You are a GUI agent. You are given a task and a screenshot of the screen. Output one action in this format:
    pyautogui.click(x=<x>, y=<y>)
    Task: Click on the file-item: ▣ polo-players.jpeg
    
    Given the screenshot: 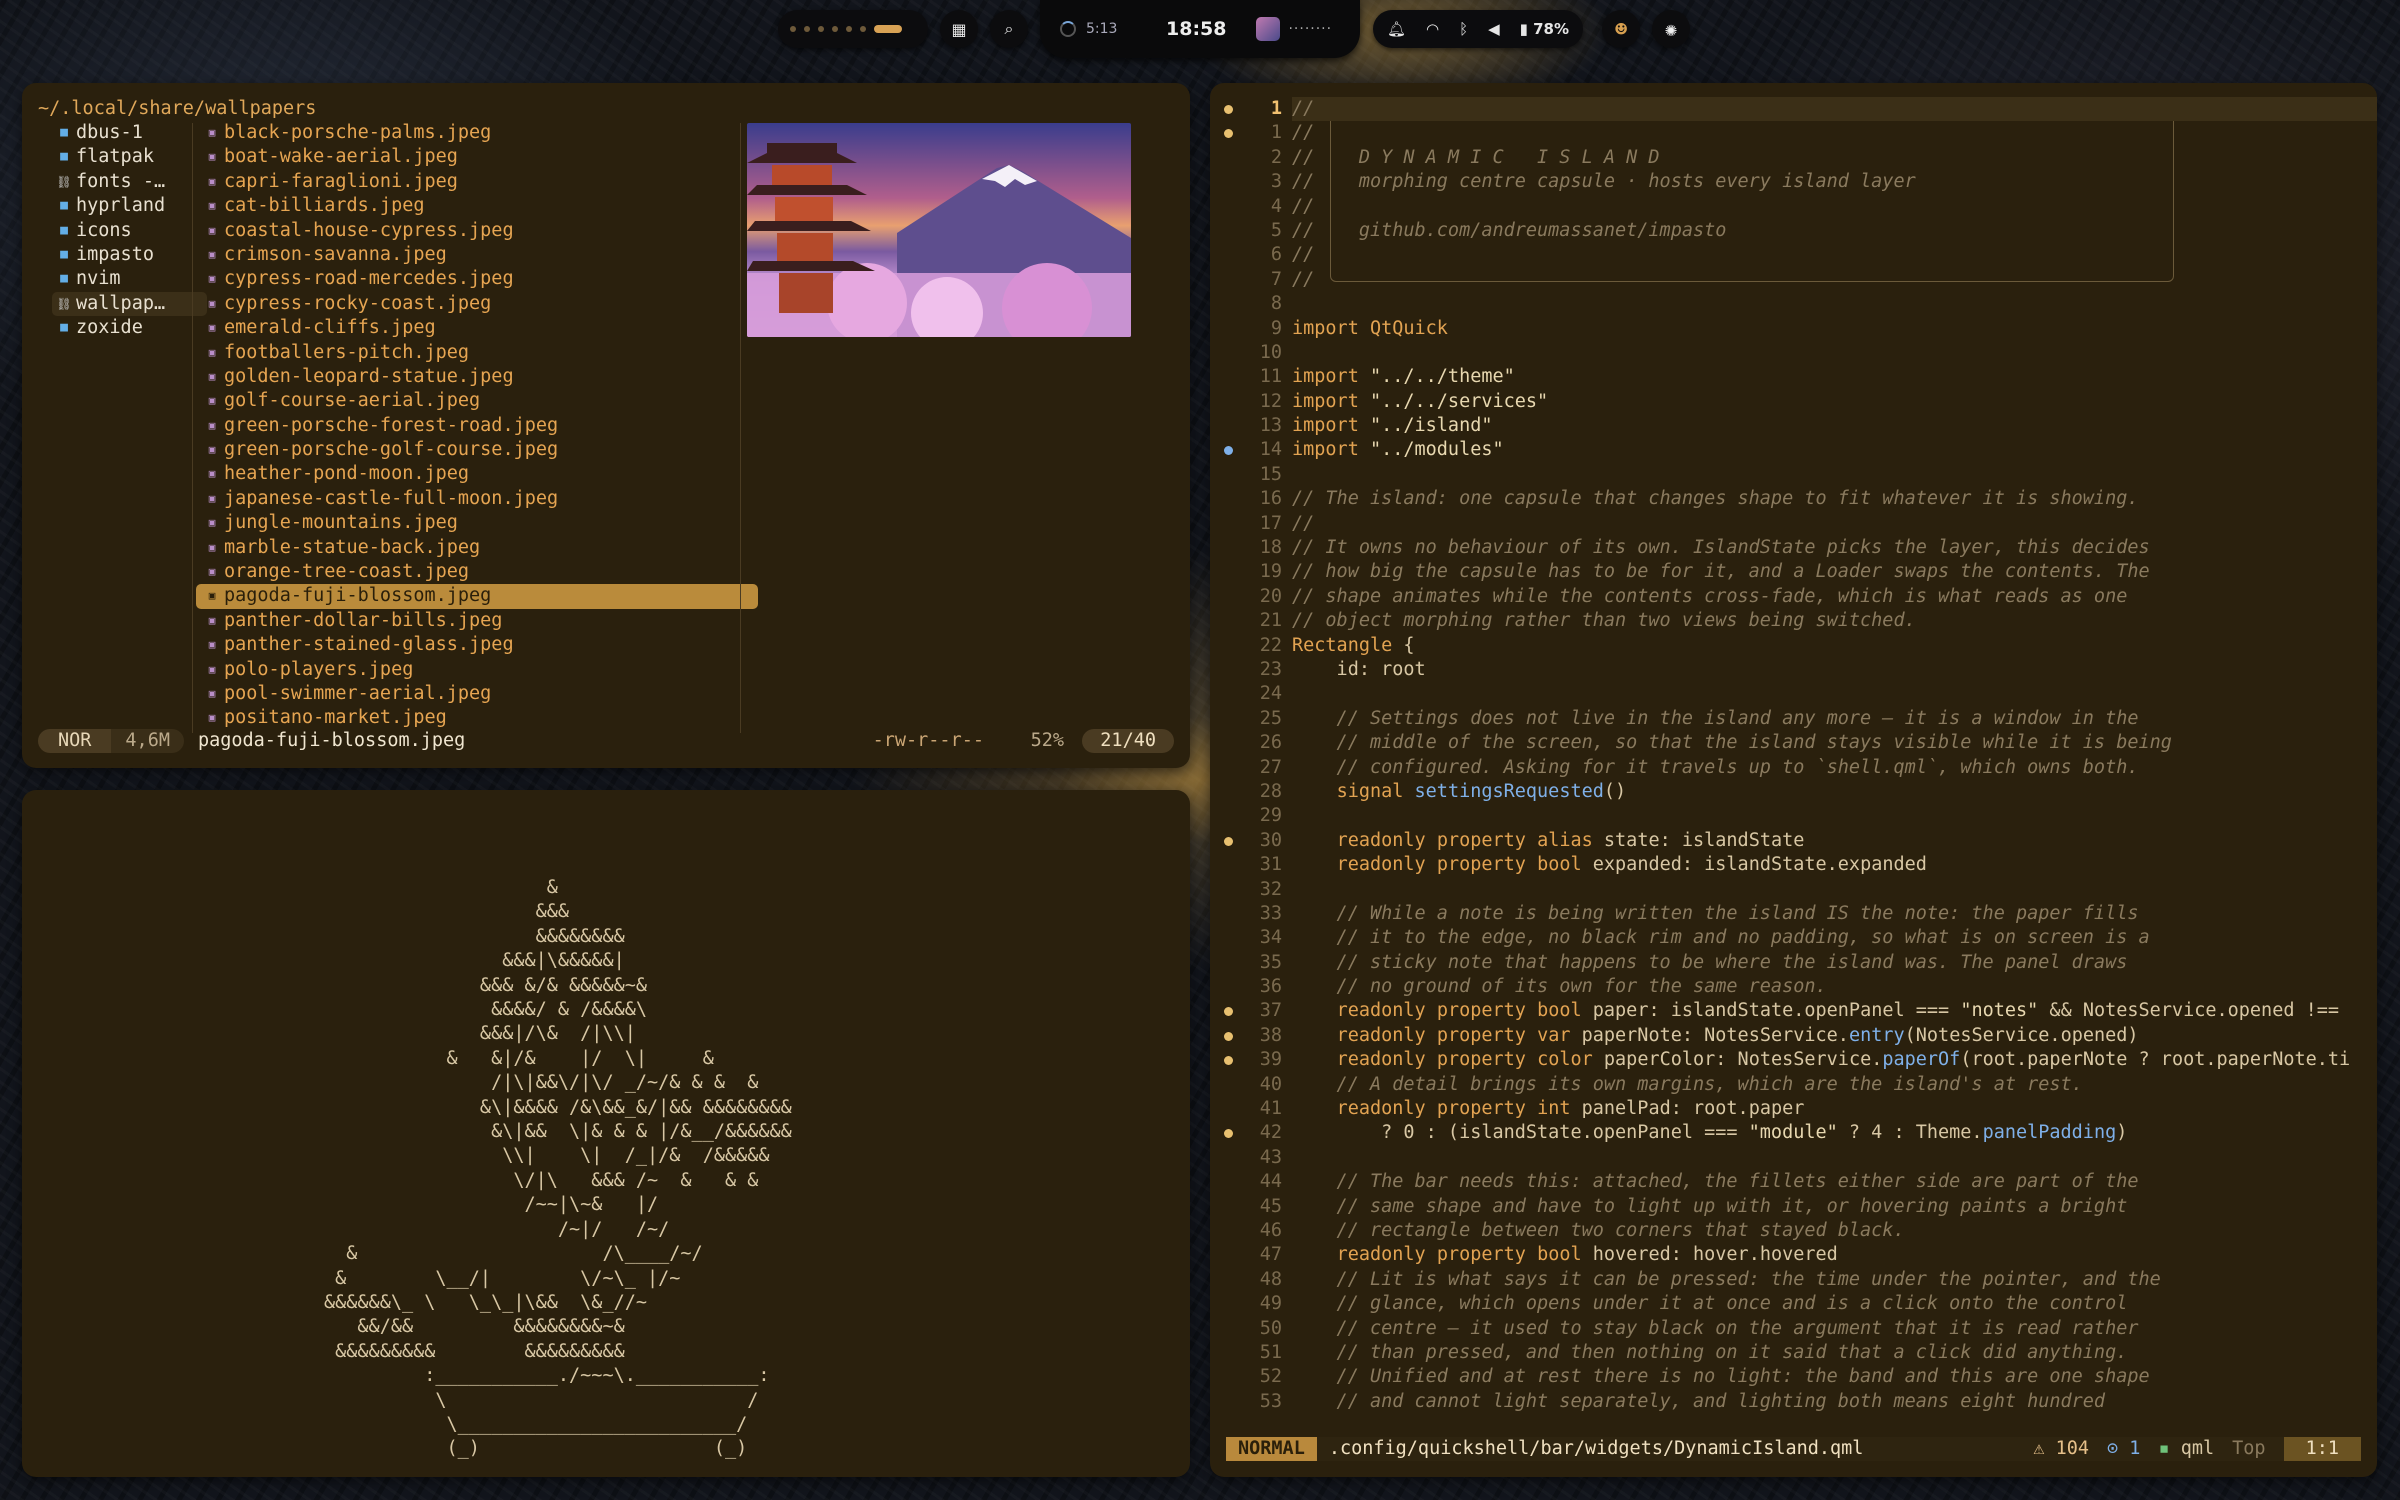 What is the action you would take?
    pyautogui.click(x=477, y=670)
    